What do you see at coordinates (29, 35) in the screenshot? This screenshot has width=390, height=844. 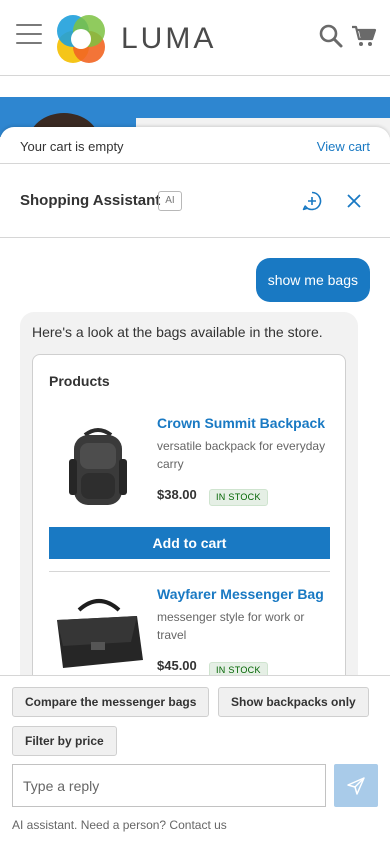 I see `hamburger-icon` at bounding box center [29, 35].